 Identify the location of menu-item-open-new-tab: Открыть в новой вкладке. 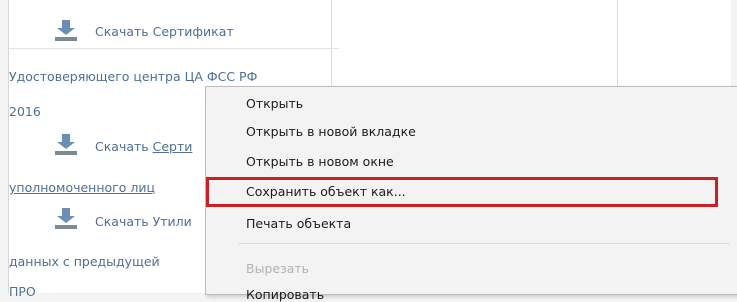
(331, 131).